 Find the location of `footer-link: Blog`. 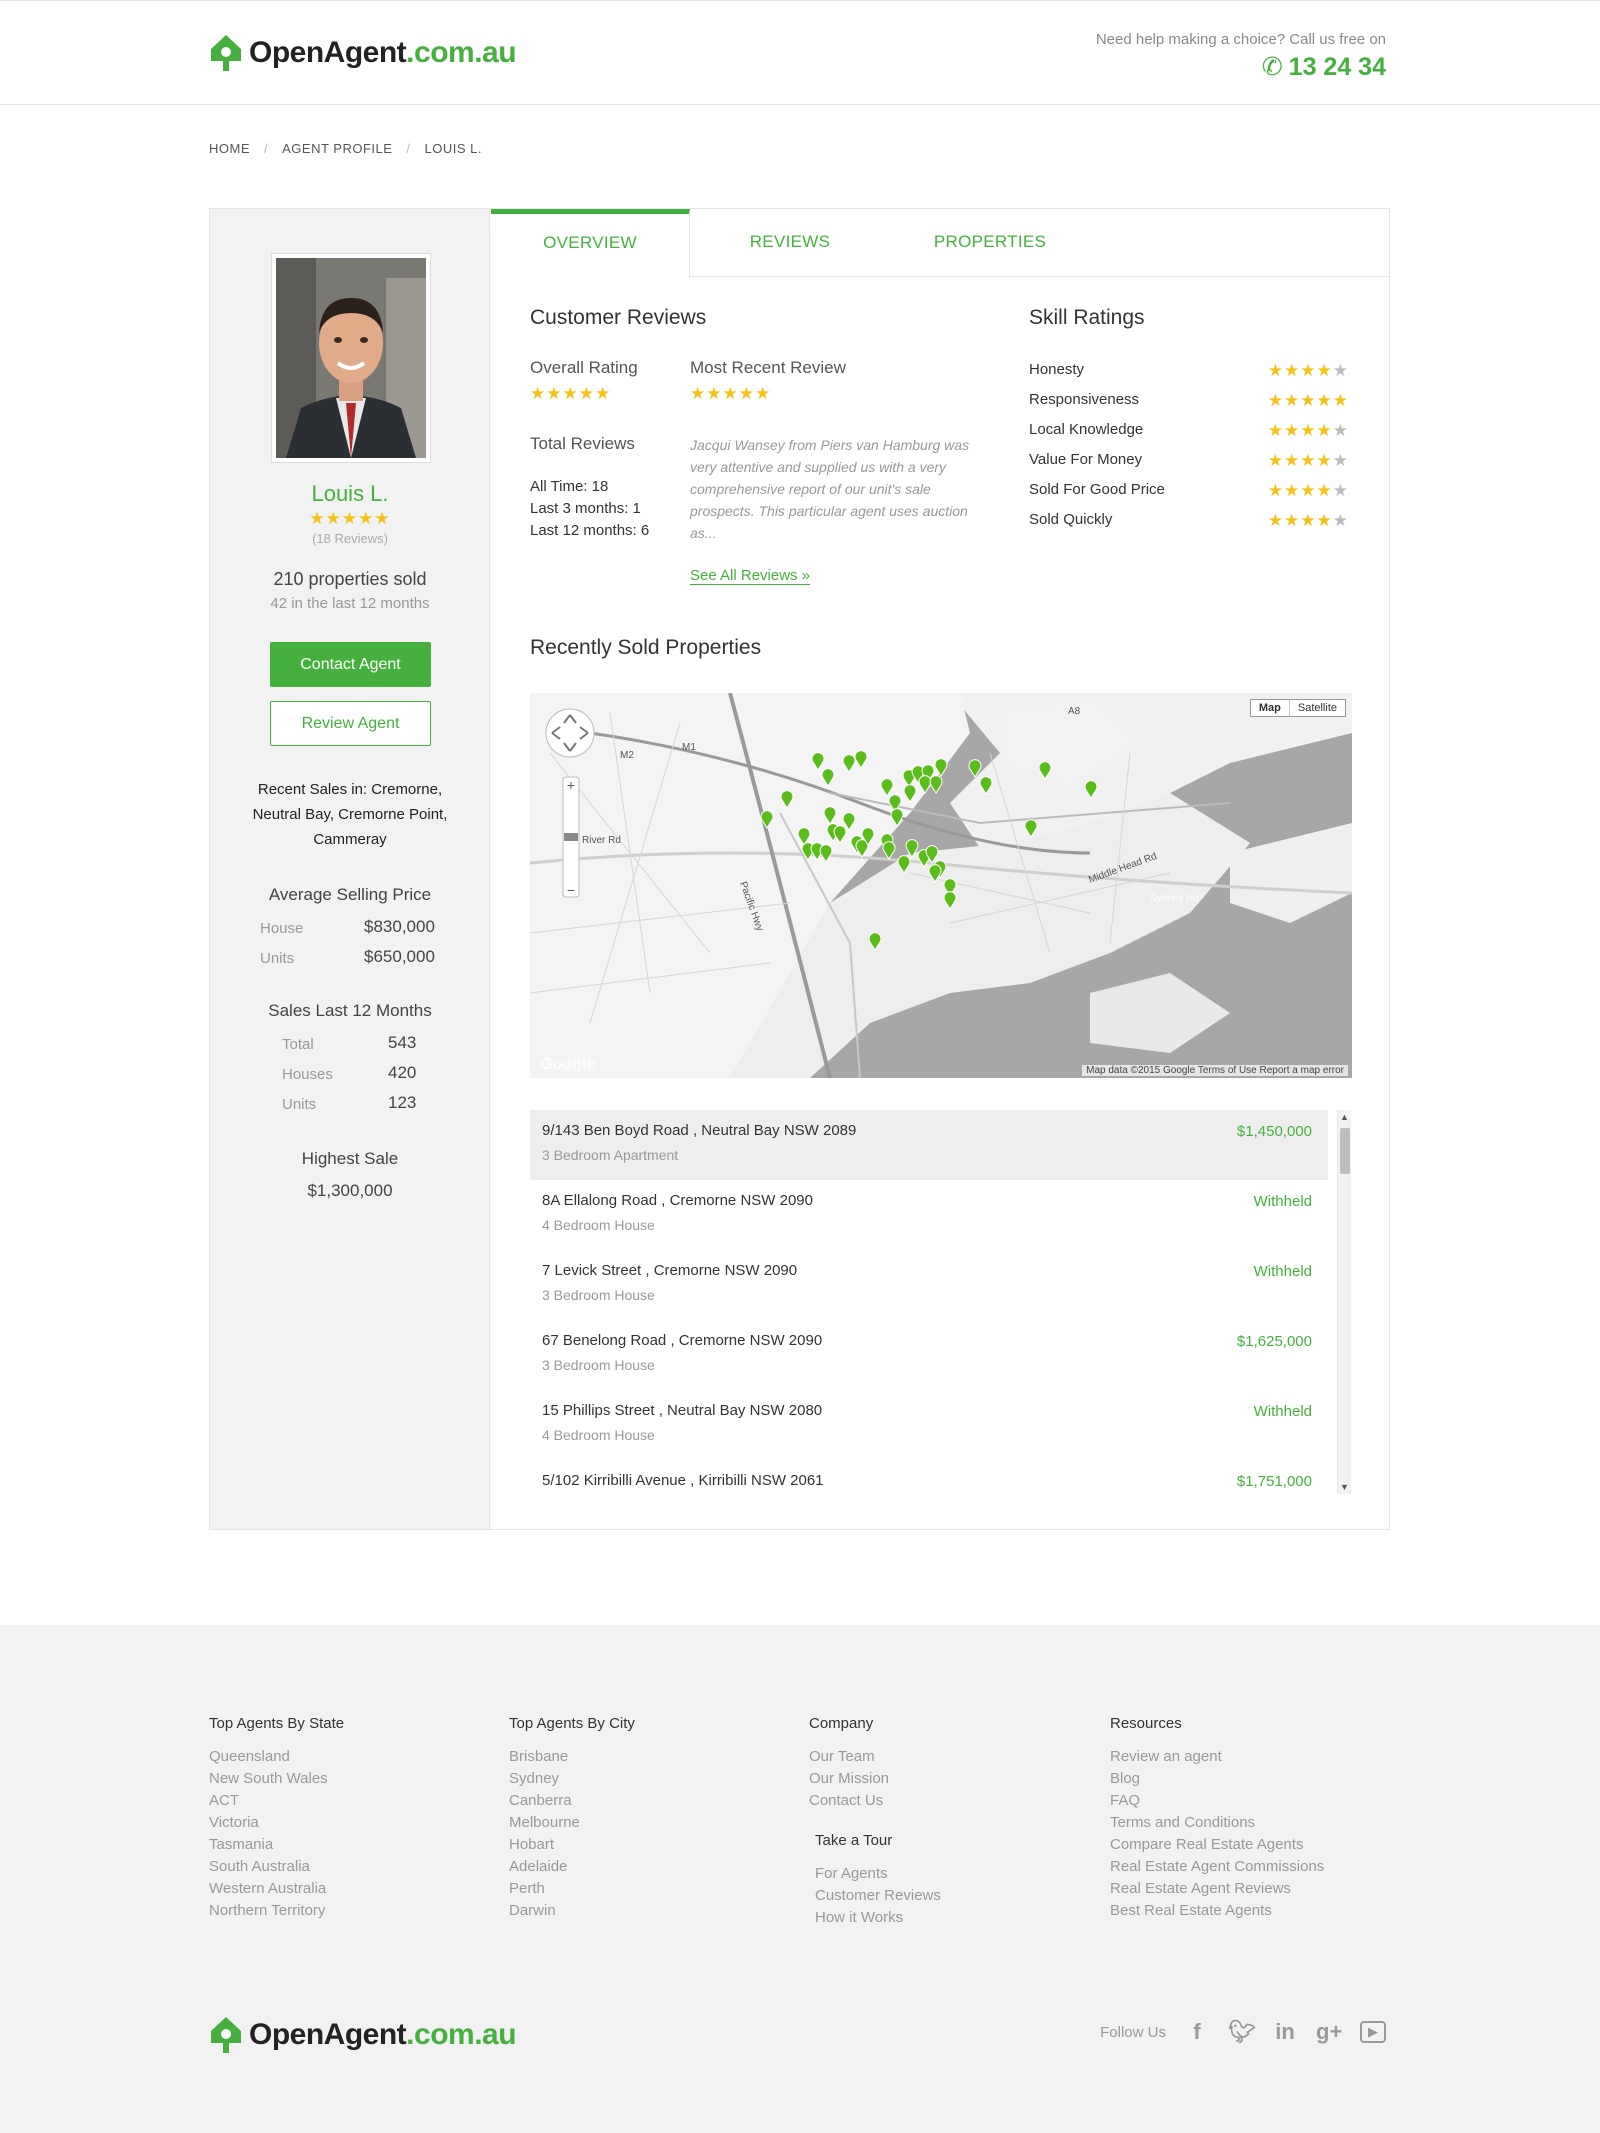

footer-link: Blog is located at coordinates (1217, 1779).